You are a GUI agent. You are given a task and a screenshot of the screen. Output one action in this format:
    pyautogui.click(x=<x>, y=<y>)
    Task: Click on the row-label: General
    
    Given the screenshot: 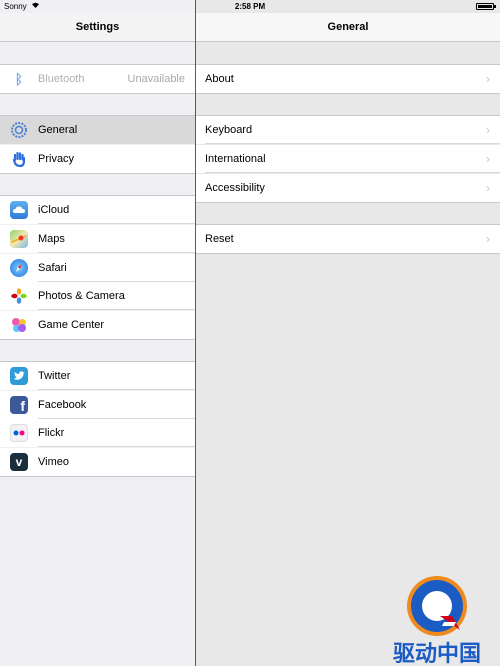 What is the action you would take?
    pyautogui.click(x=58, y=130)
    